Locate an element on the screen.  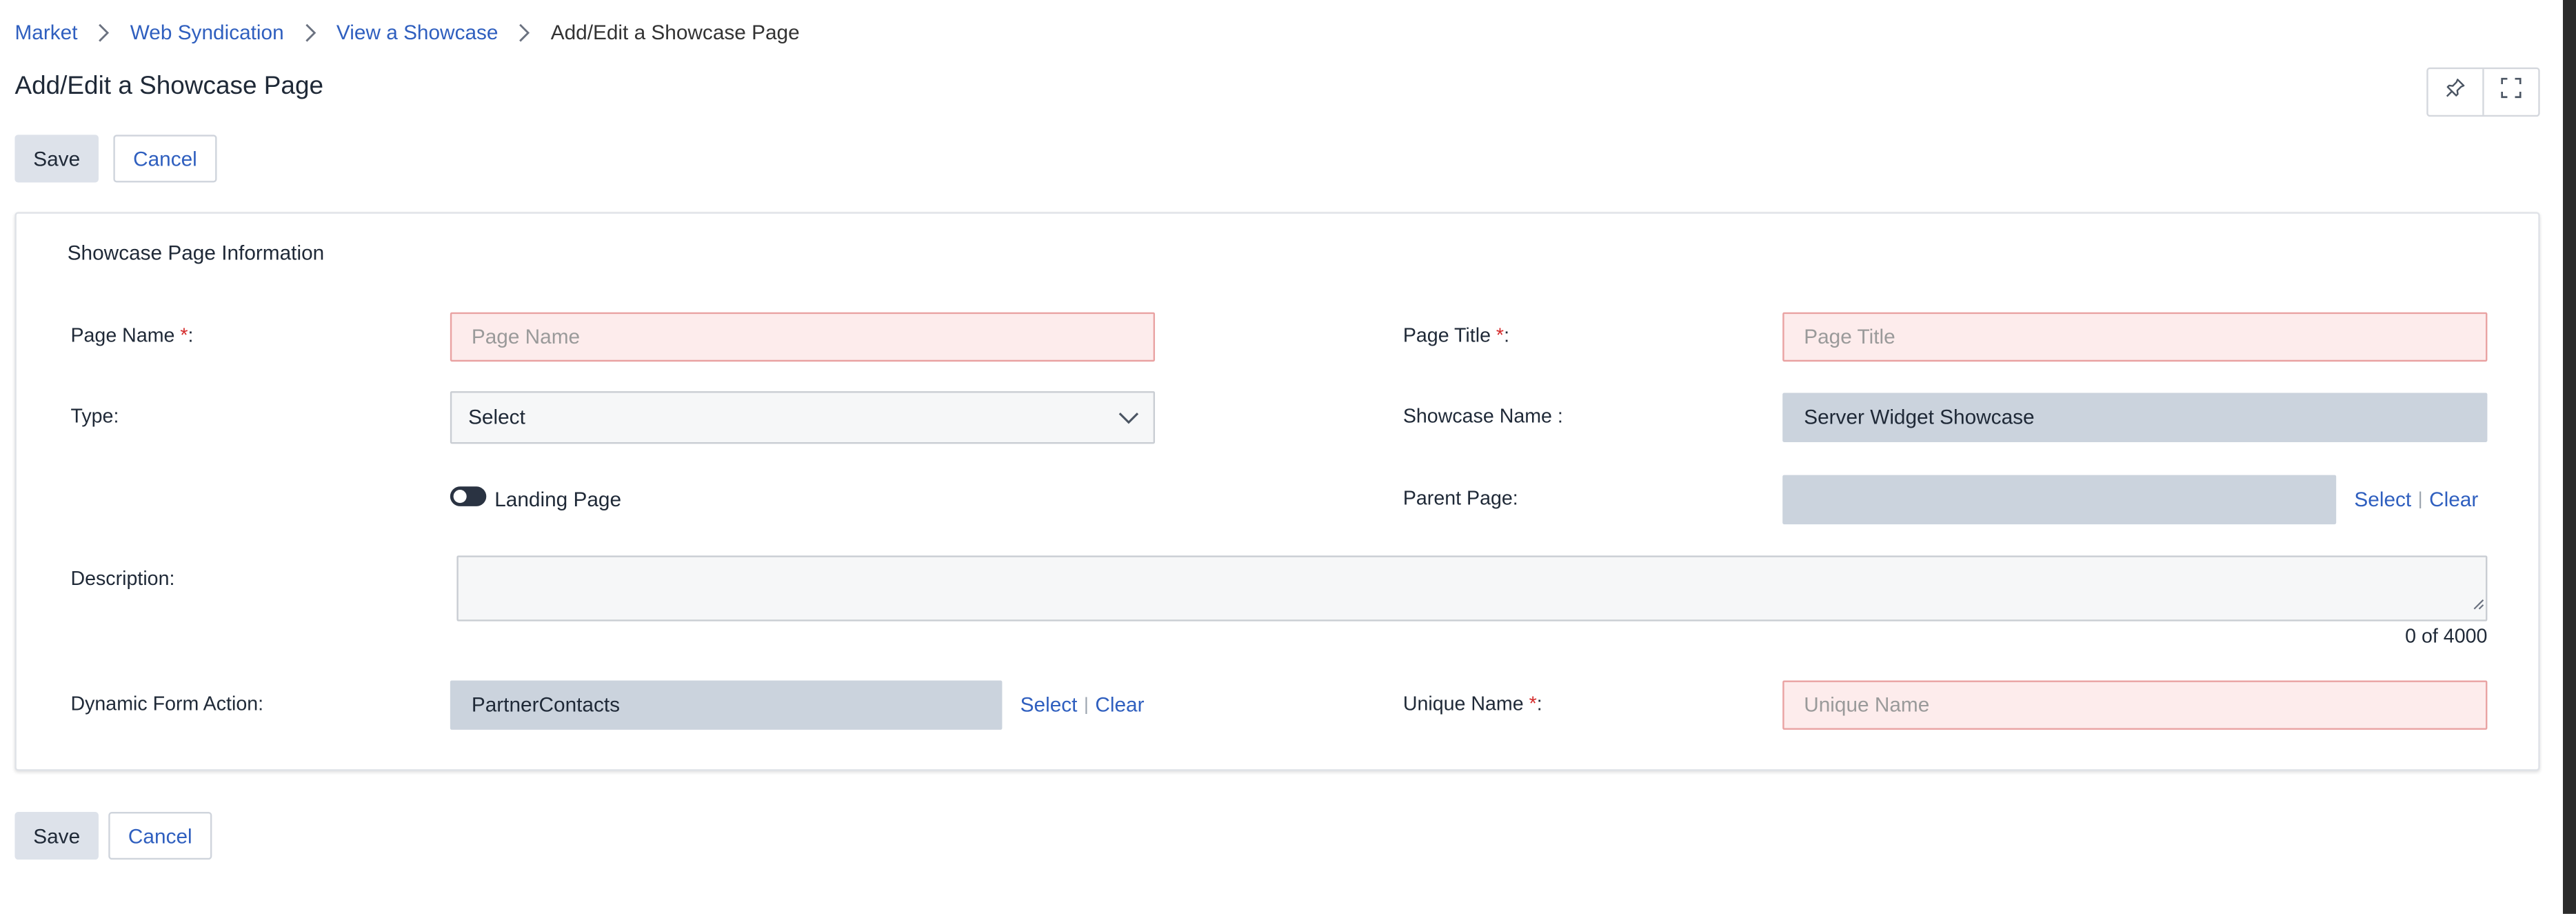
page-name-label-text: Page Name is located at coordinates (125, 335).